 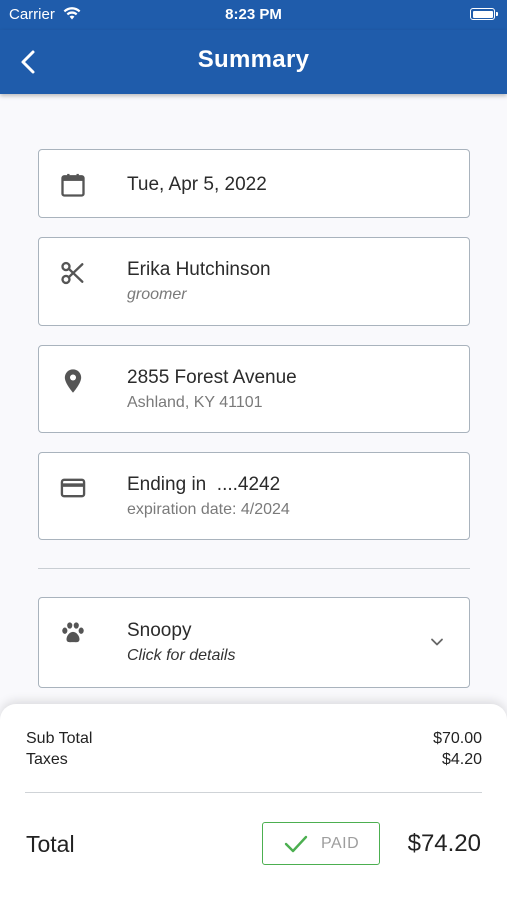 I want to click on status-bar: Carrier 8:23 PM, so click(x=253, y=15).